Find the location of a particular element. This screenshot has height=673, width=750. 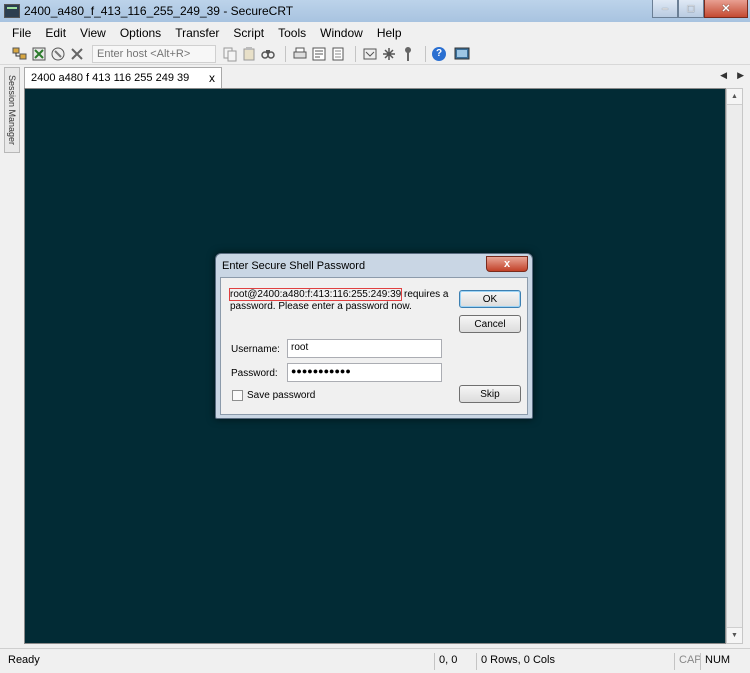

toolbar: ? is located at coordinates (375, 54).